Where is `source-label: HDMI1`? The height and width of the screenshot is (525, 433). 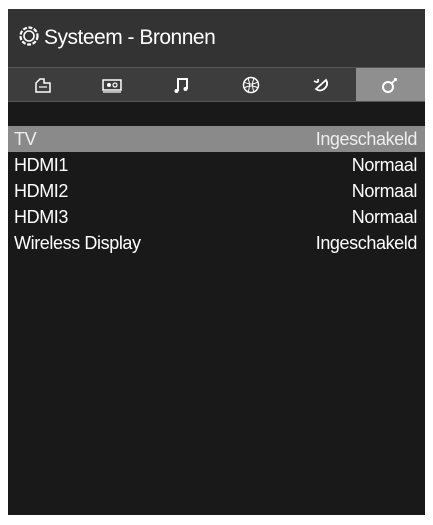 source-label: HDMI1 is located at coordinates (41, 165).